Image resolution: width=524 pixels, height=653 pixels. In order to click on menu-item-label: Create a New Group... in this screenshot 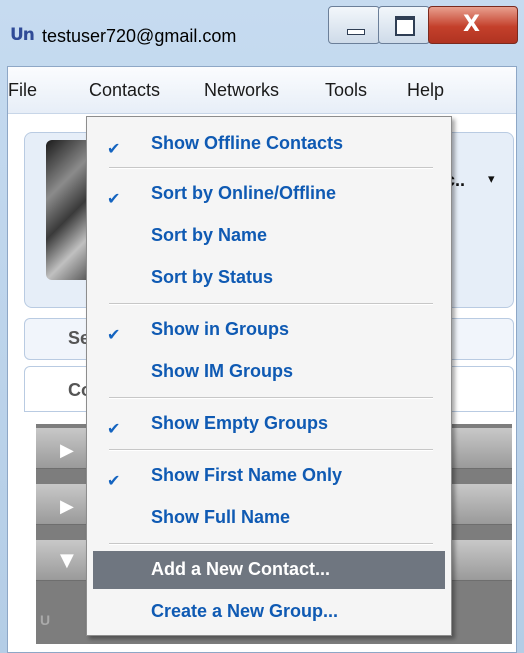, I will do `click(245, 611)`.